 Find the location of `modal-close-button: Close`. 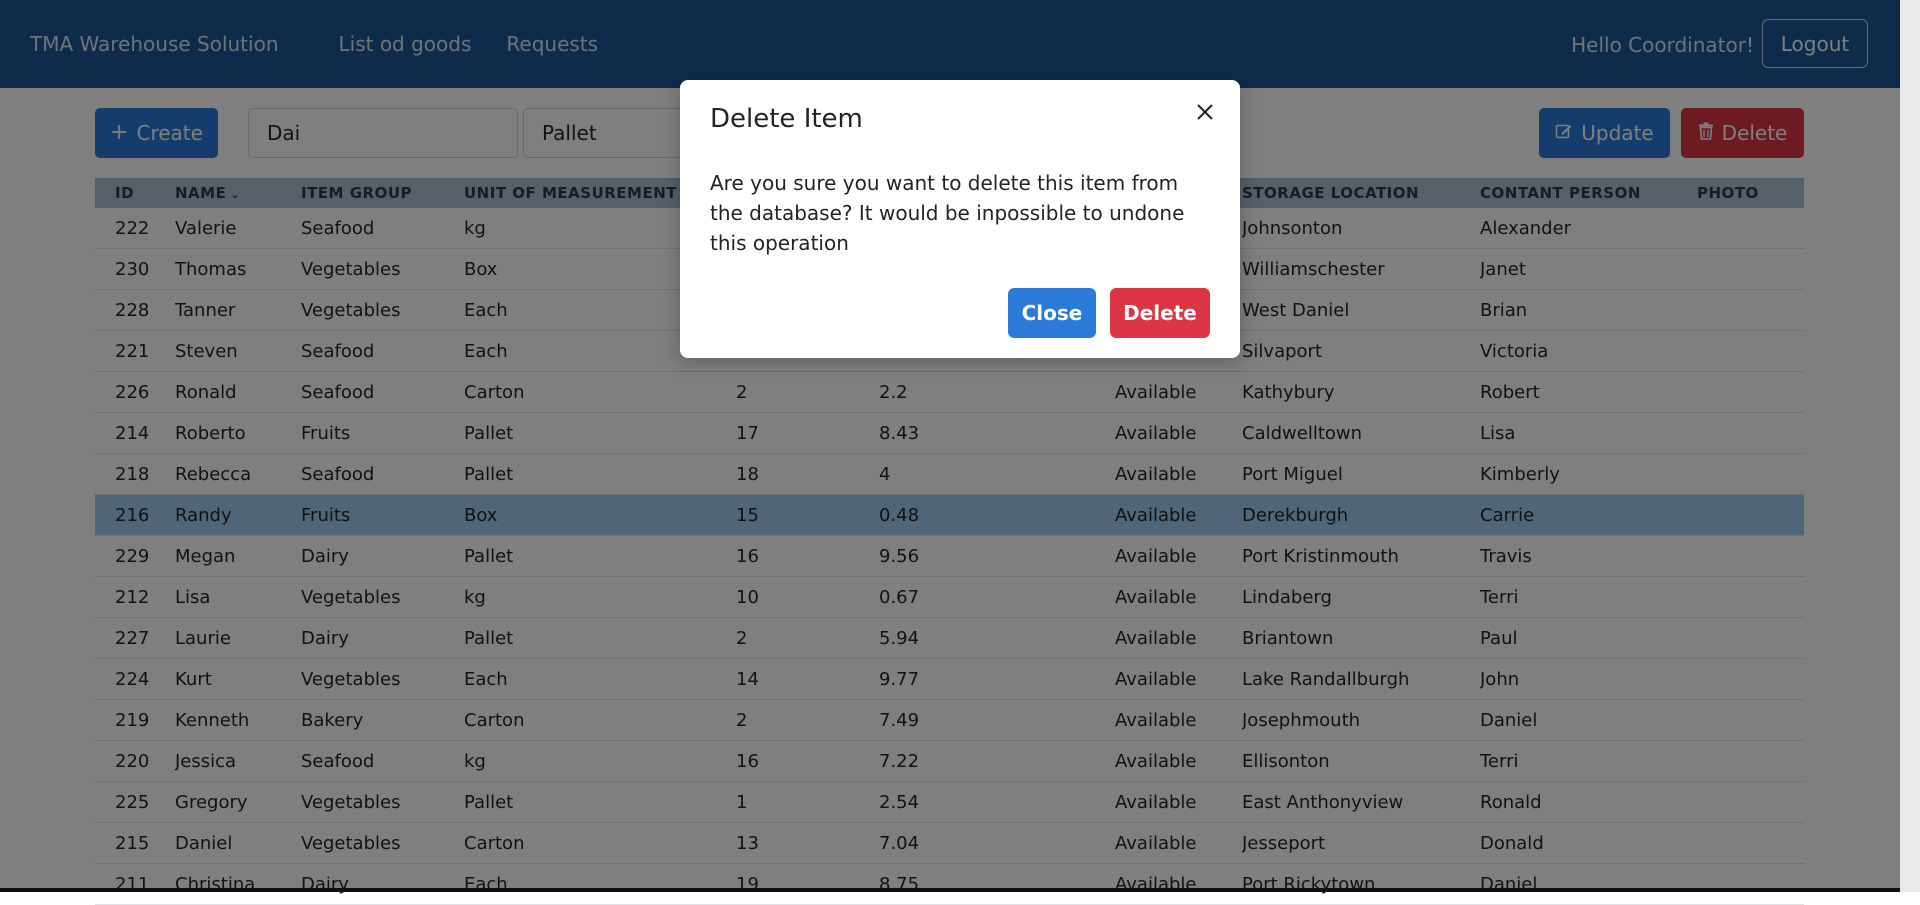

modal-close-button: Close is located at coordinates (1052, 313).